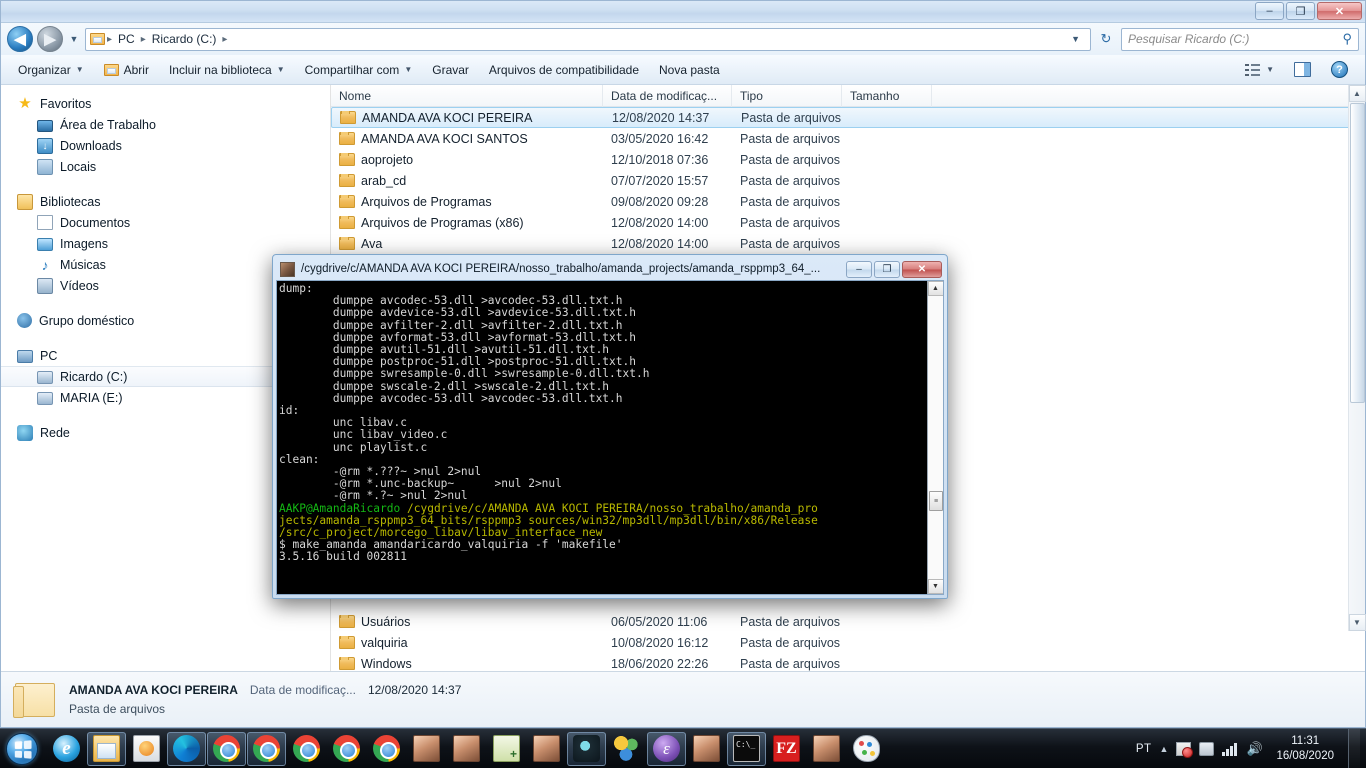 Image resolution: width=1366 pixels, height=768 pixels. What do you see at coordinates (588, 39) in the screenshot?
I see `address-bar: ▸ PC ▸ Ricardo (C:) ▸ ▼` at bounding box center [588, 39].